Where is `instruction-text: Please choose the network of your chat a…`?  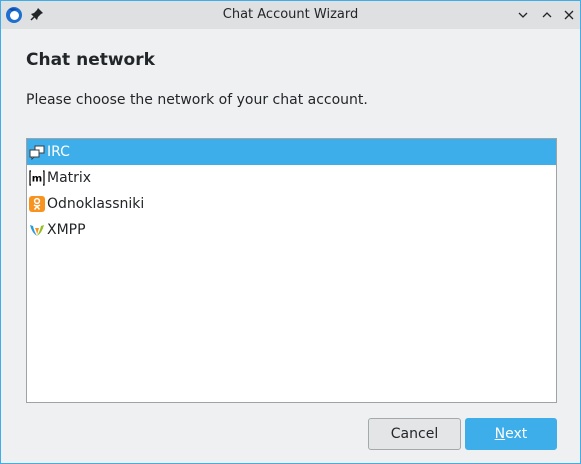
instruction-text: Please choose the network of your chat a… is located at coordinates (197, 100).